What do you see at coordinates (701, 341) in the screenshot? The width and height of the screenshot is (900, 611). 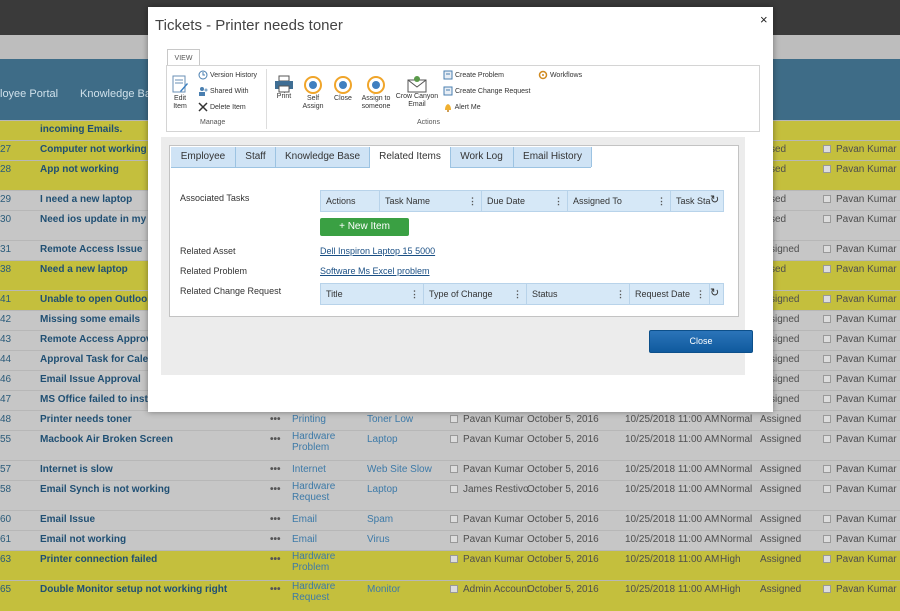 I see `close-button: Close` at bounding box center [701, 341].